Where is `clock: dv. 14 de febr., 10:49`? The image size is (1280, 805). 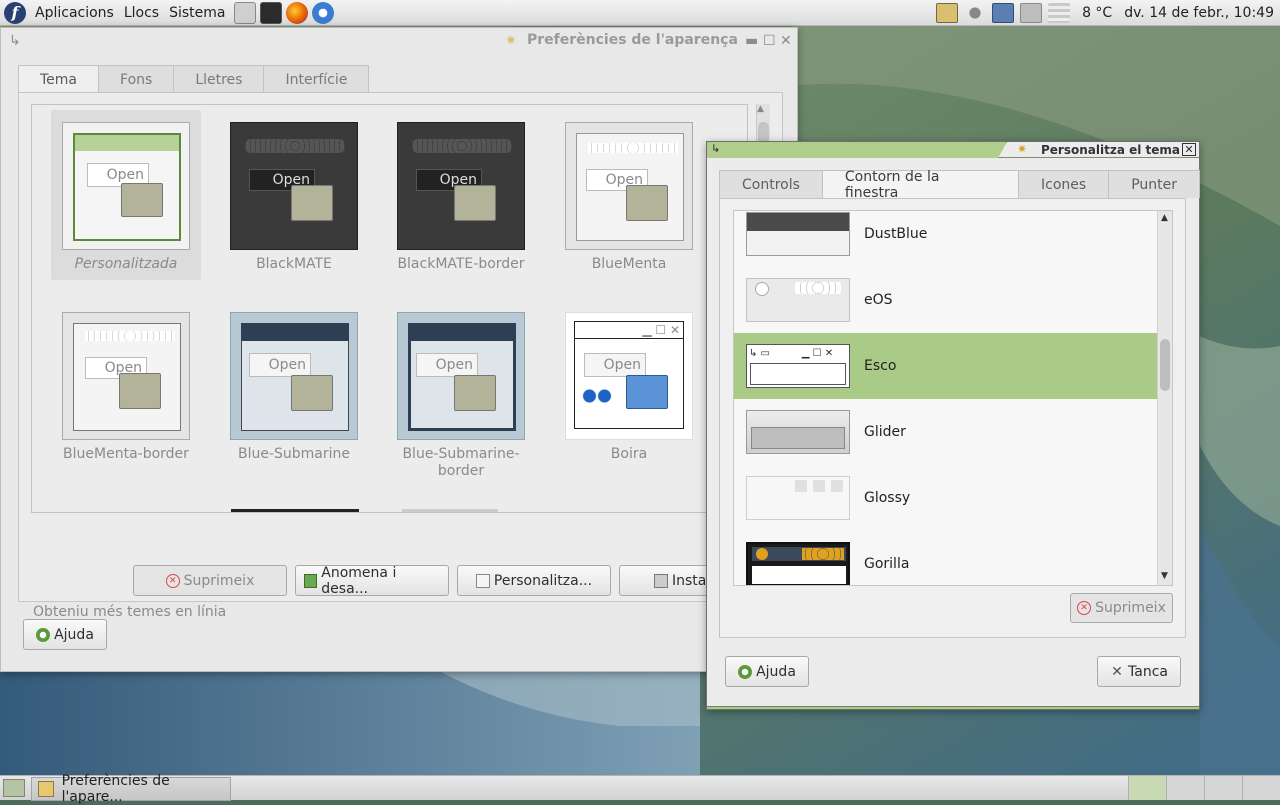 clock: dv. 14 de febr., 10:49 is located at coordinates (1199, 13).